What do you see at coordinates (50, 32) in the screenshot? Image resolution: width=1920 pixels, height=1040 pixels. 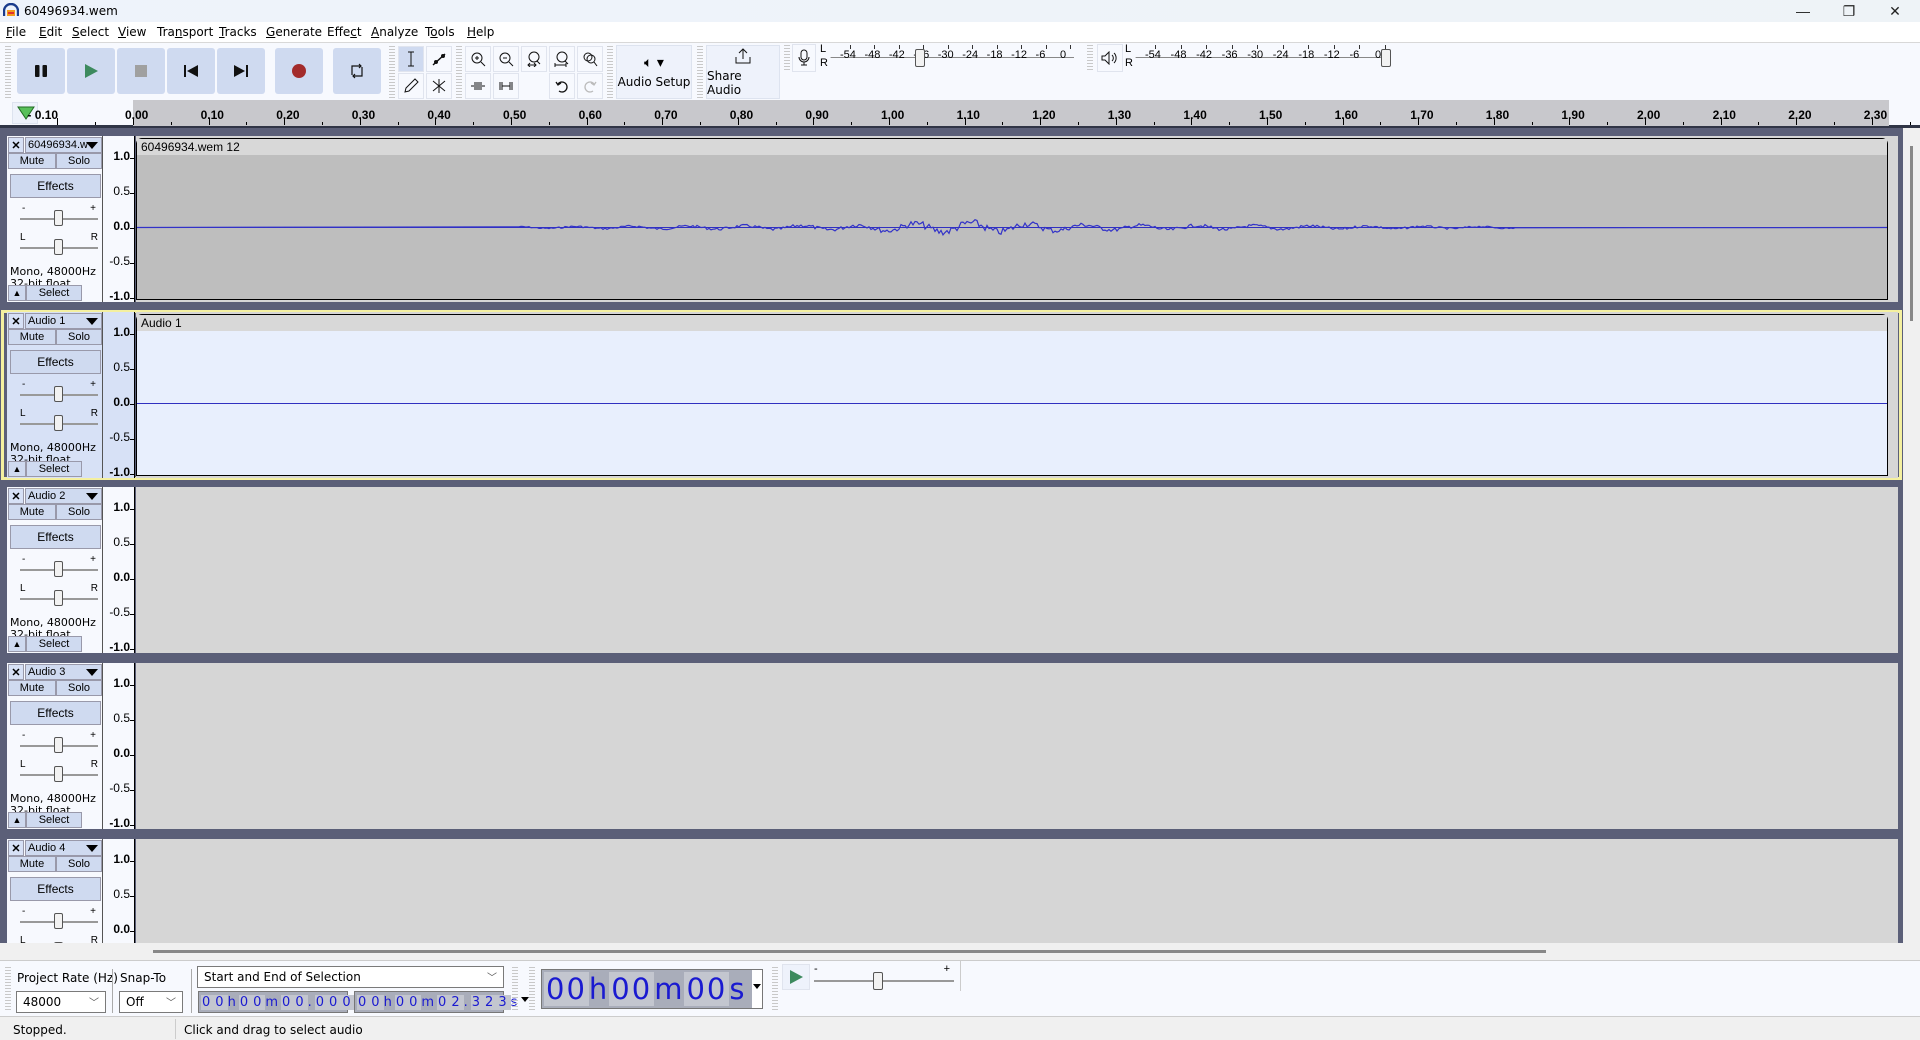 I see `menu-edit: Edit` at bounding box center [50, 32].